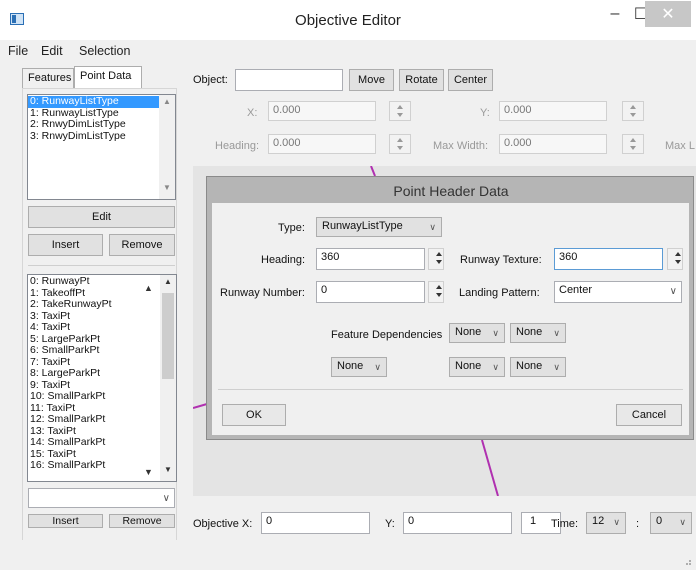  What do you see at coordinates (371, 80) in the screenshot?
I see `move-button: Move` at bounding box center [371, 80].